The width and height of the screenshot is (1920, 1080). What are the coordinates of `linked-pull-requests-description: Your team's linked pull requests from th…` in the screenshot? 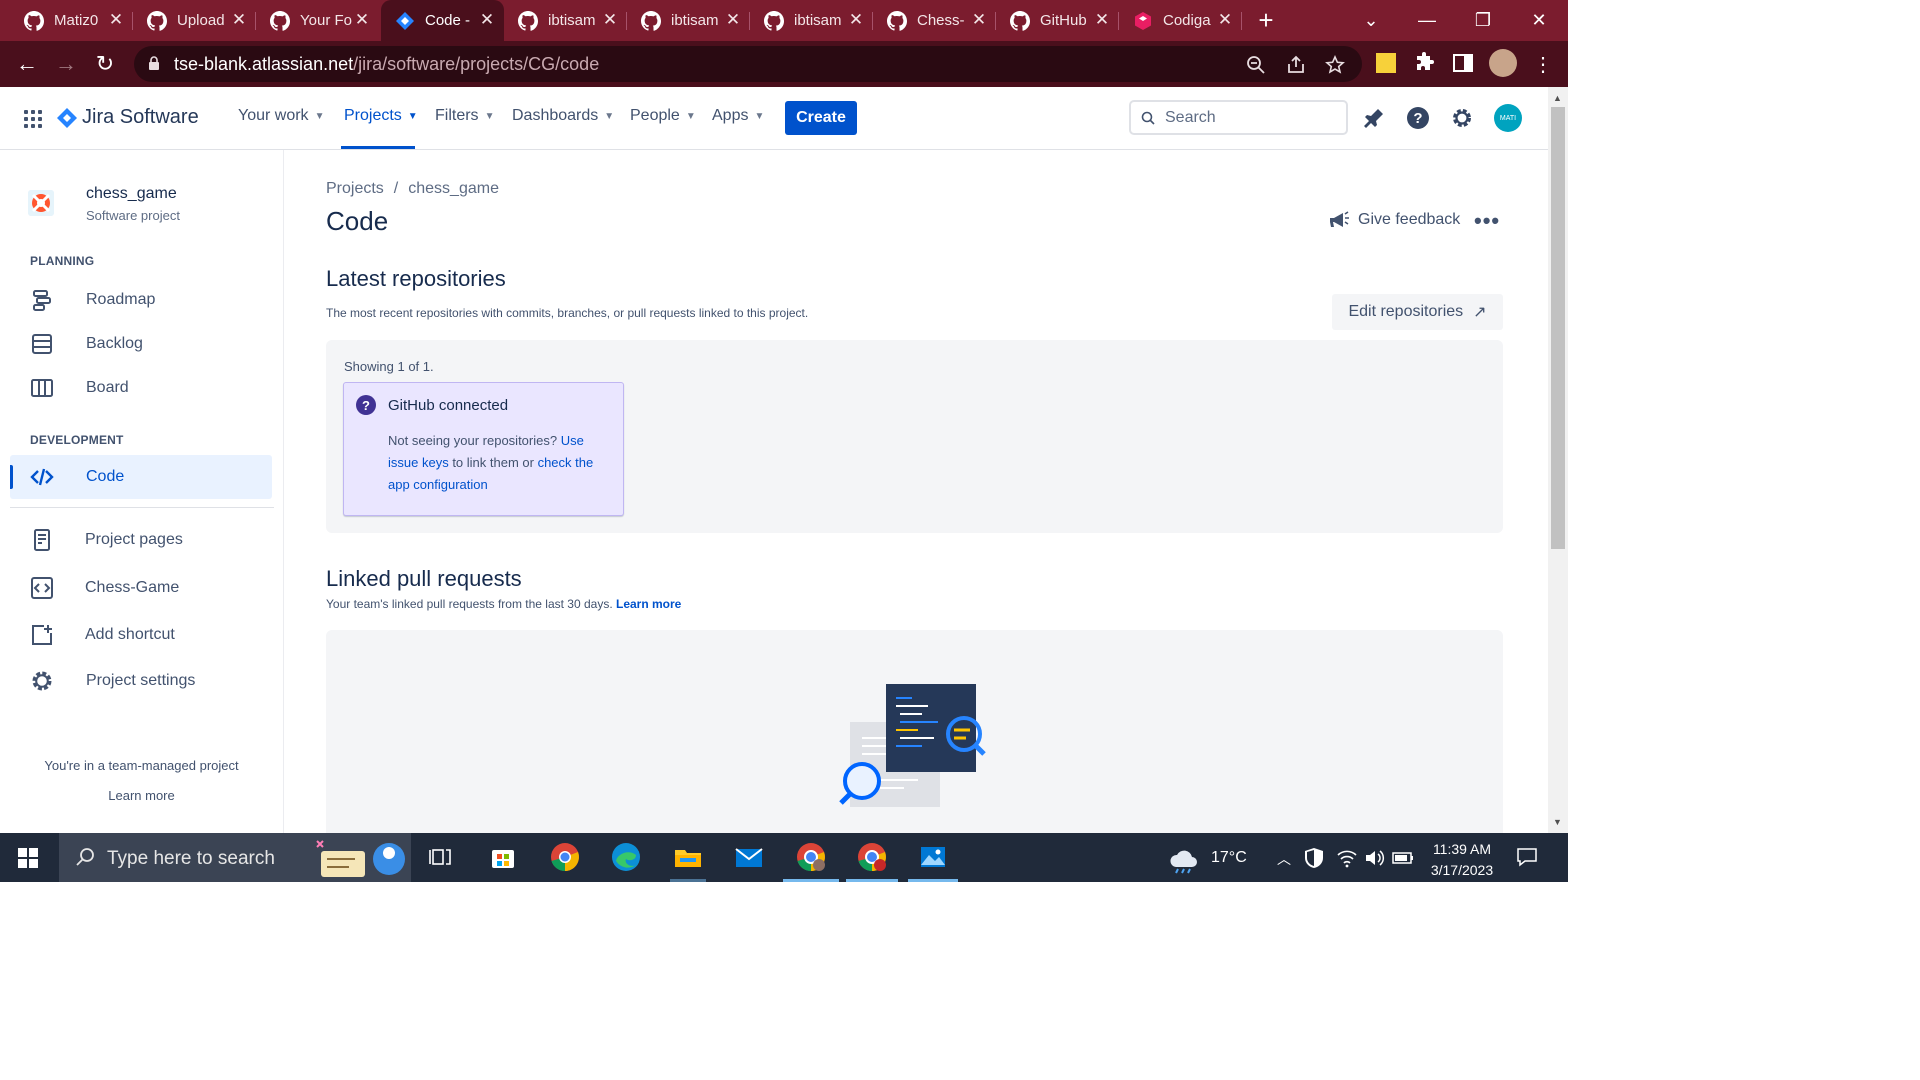 It's located at (503, 604).